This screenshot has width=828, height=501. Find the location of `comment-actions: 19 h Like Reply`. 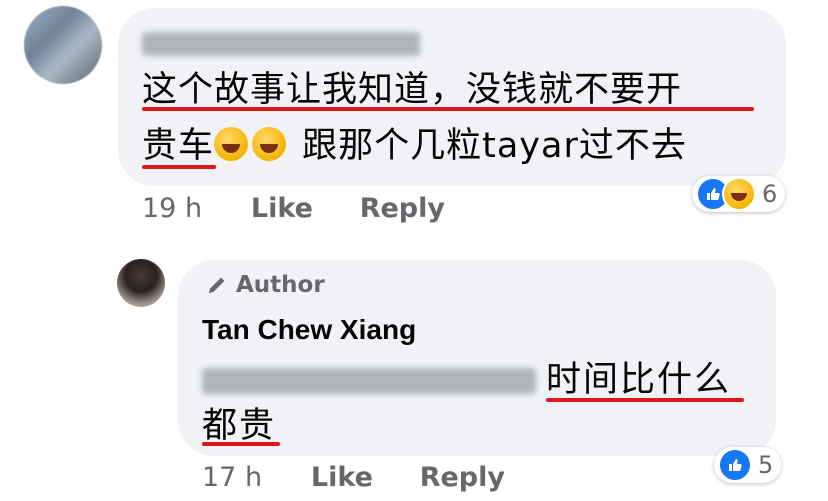

comment-actions: 19 h Like Reply is located at coordinates (293, 208).